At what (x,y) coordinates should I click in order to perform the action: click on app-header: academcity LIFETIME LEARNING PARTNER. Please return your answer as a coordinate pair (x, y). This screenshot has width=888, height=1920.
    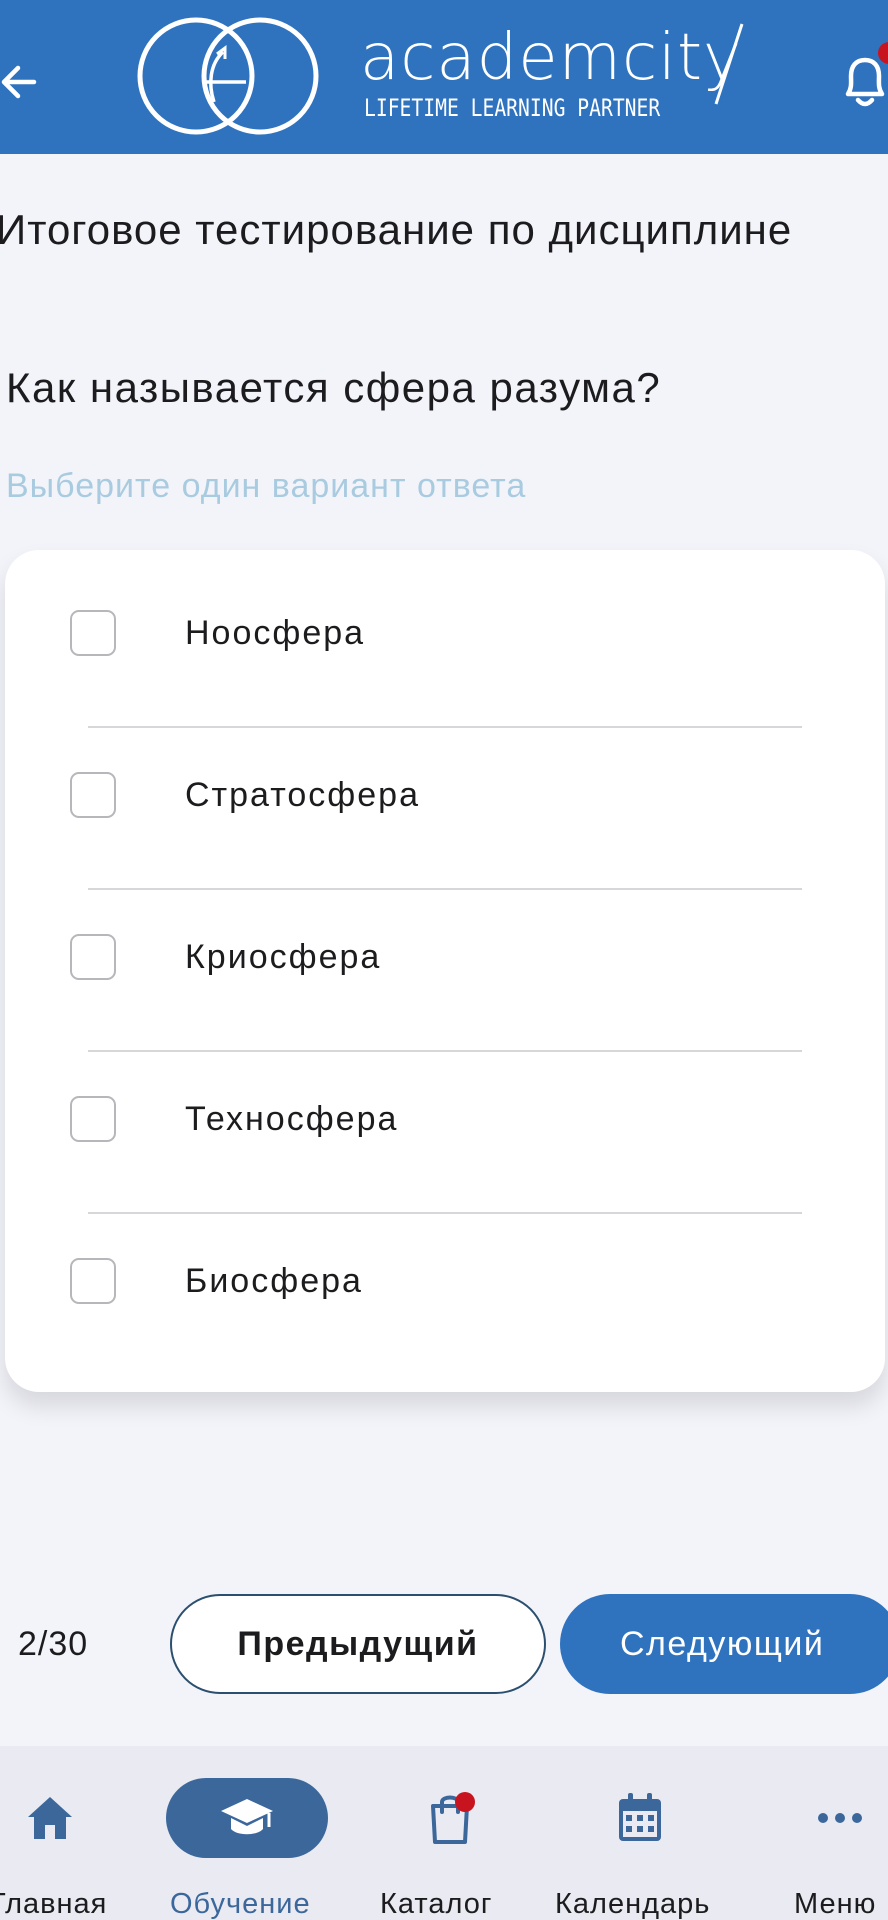
    Looking at the image, I should click on (444, 77).